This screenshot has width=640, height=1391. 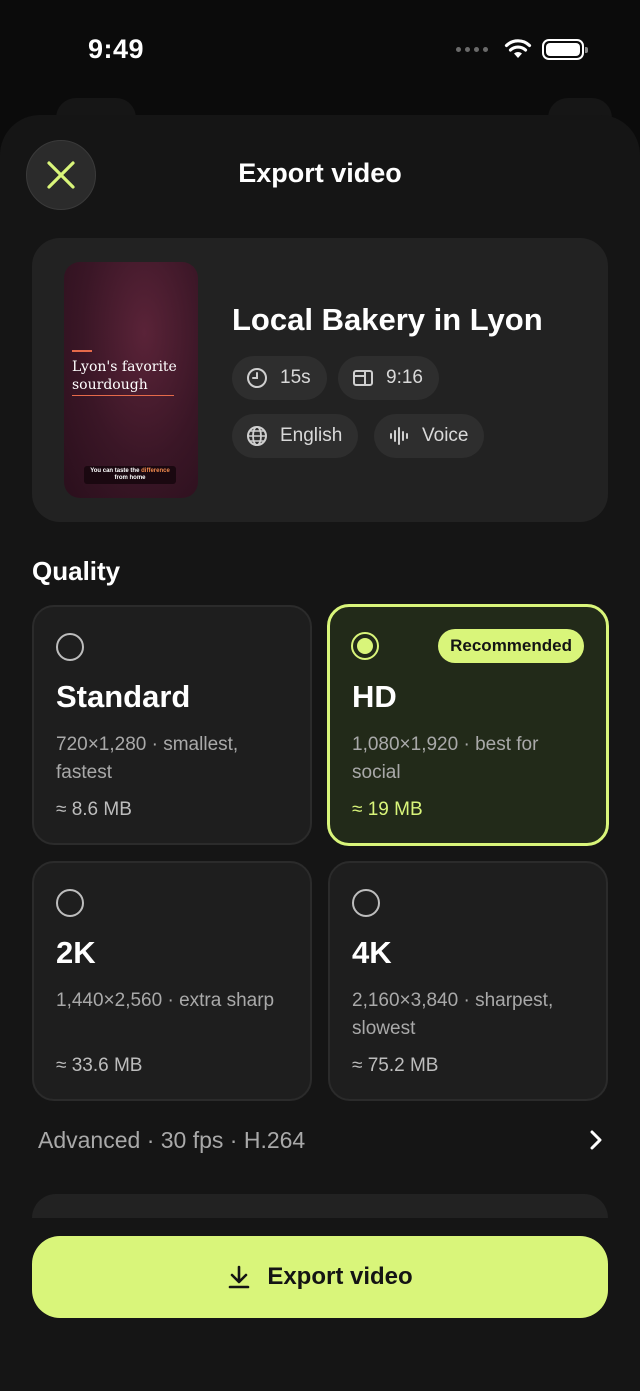 I want to click on quality-section-label: Quality, so click(x=76, y=571).